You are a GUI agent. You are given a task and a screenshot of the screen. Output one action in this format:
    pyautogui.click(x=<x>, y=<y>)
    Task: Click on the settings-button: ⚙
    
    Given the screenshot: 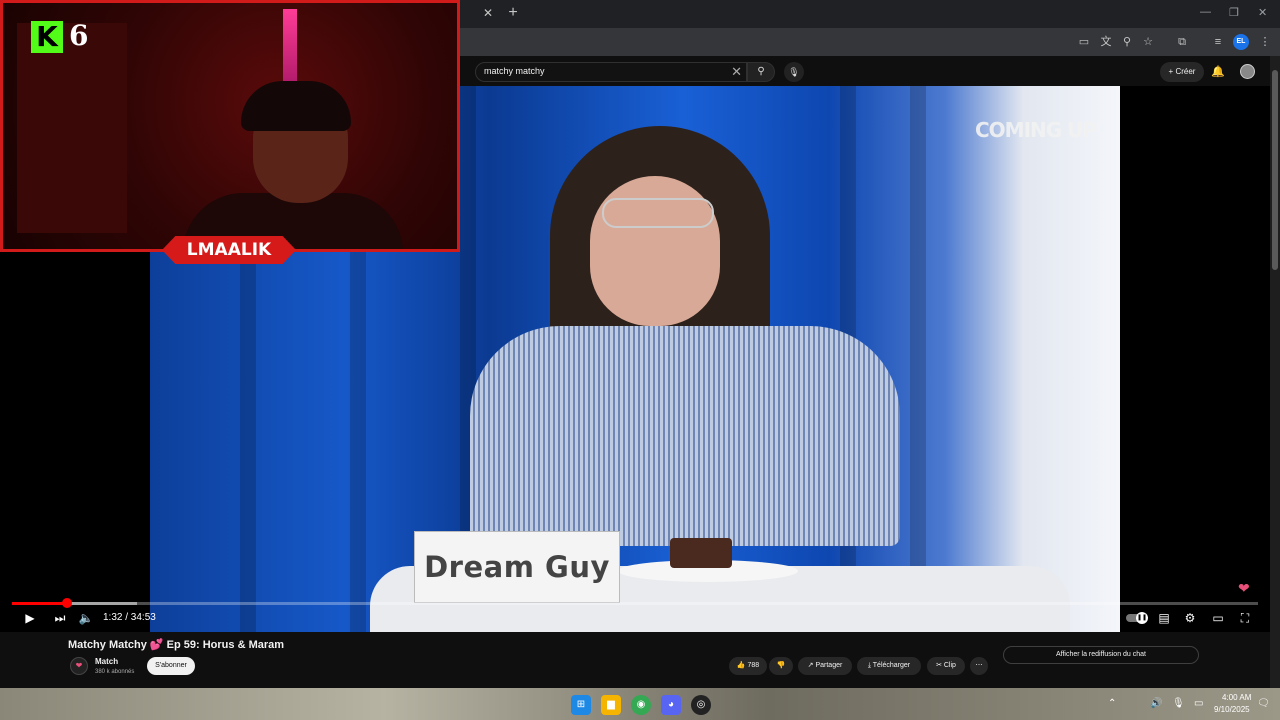 What is the action you would take?
    pyautogui.click(x=1190, y=618)
    